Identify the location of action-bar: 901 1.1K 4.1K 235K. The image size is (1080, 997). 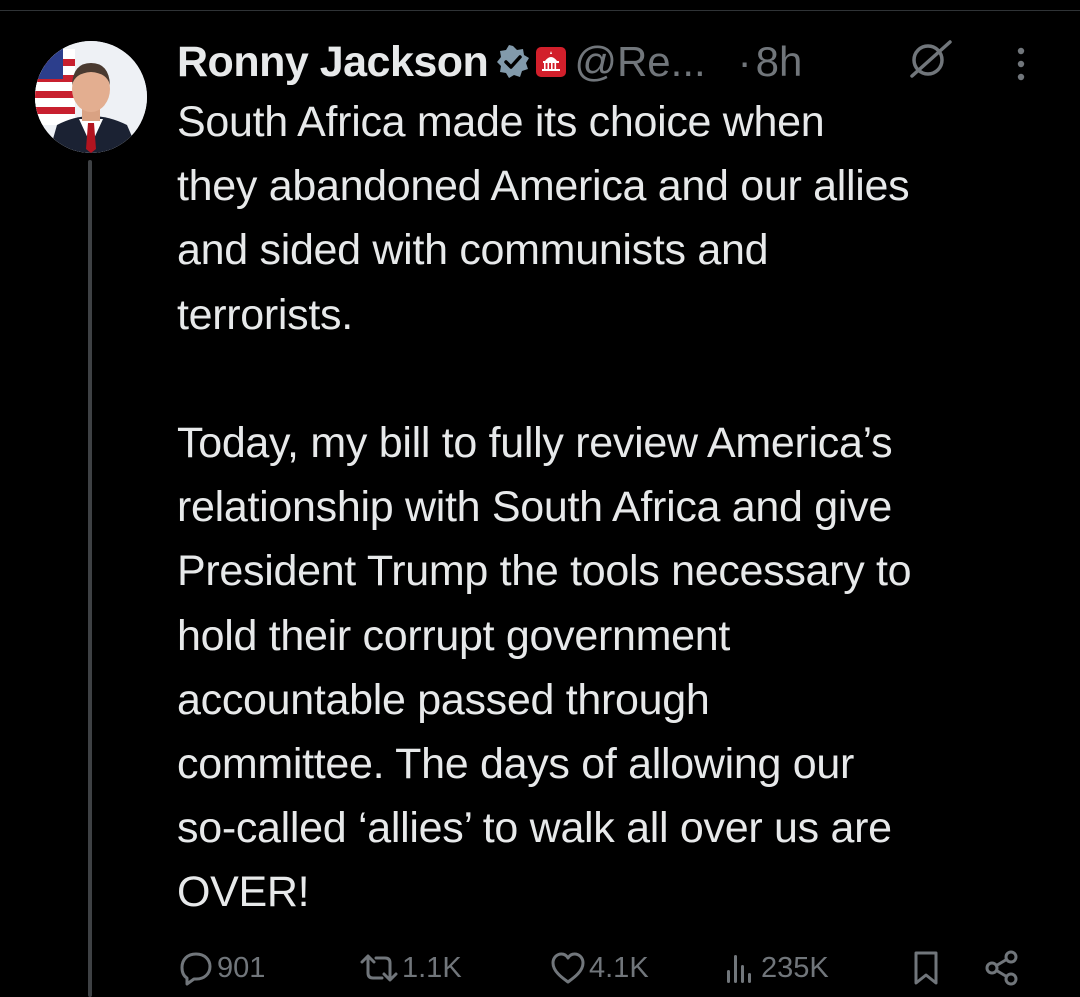
(617, 968).